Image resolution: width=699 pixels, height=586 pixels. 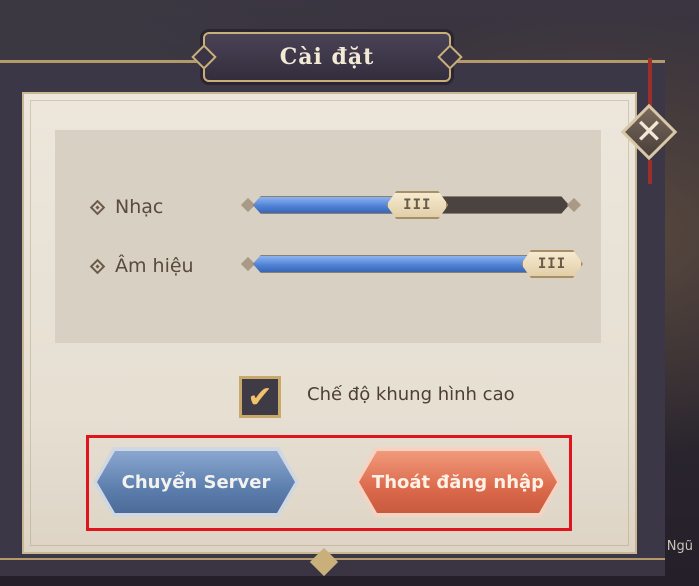 I want to click on title-plate: Cài đặt, so click(x=327, y=57).